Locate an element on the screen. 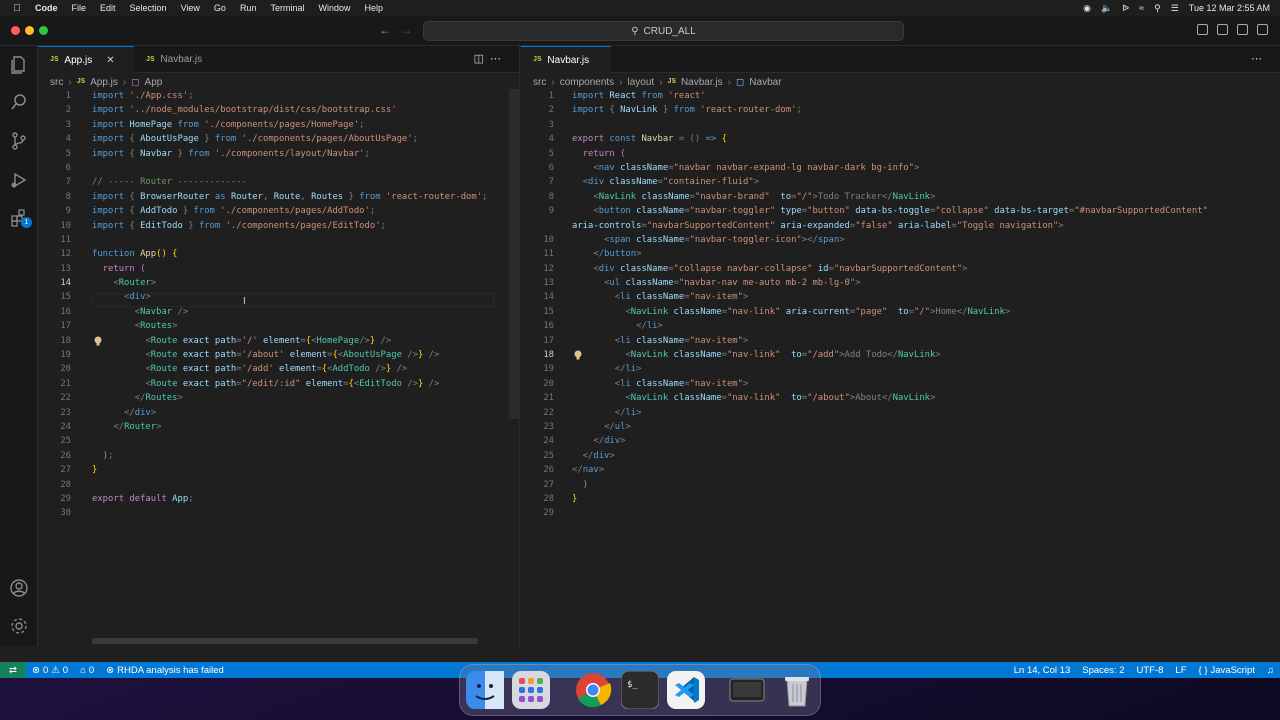 The height and width of the screenshot is (720, 1280). menu-file: File is located at coordinates (79, 8).